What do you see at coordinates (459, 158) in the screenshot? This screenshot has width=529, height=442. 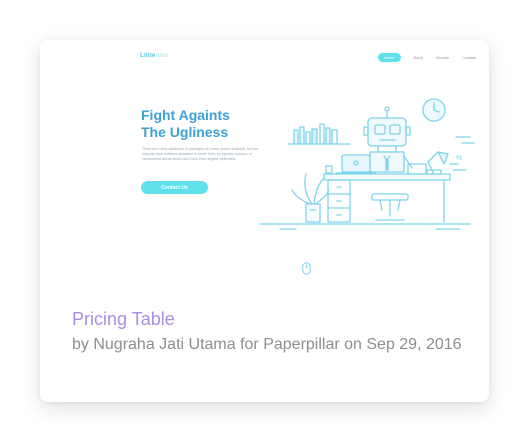 I see `percent-mark: %` at bounding box center [459, 158].